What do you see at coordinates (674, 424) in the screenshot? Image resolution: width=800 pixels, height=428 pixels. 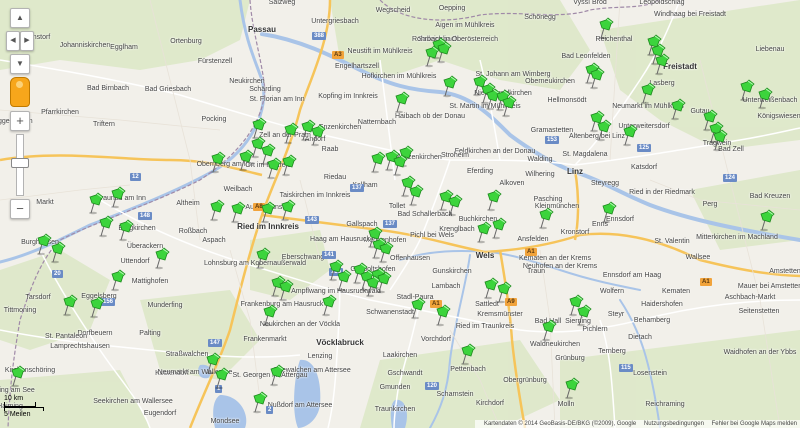 I see `terms-link: Nutzungsbedingungen` at bounding box center [674, 424].